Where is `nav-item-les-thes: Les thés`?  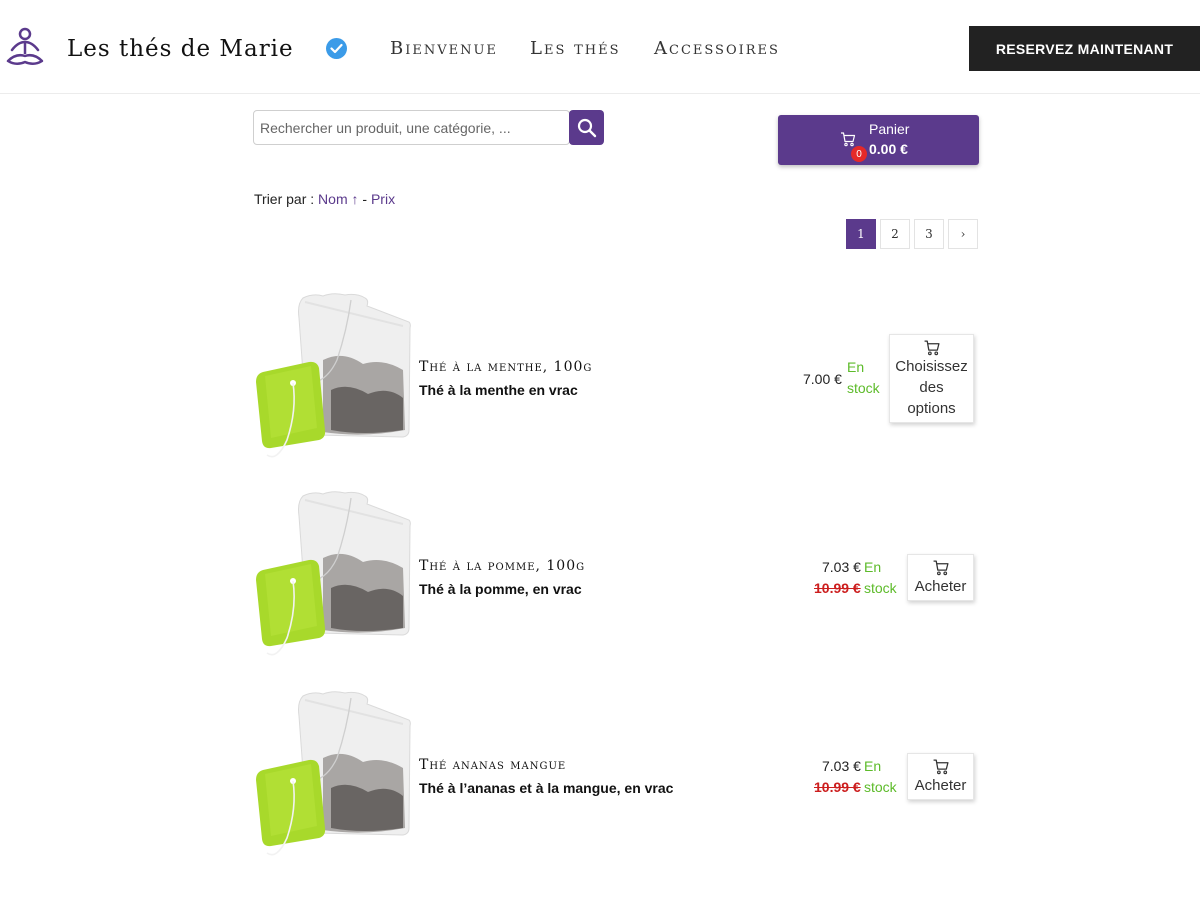
nav-item-les-thes: Les thés is located at coordinates (575, 48).